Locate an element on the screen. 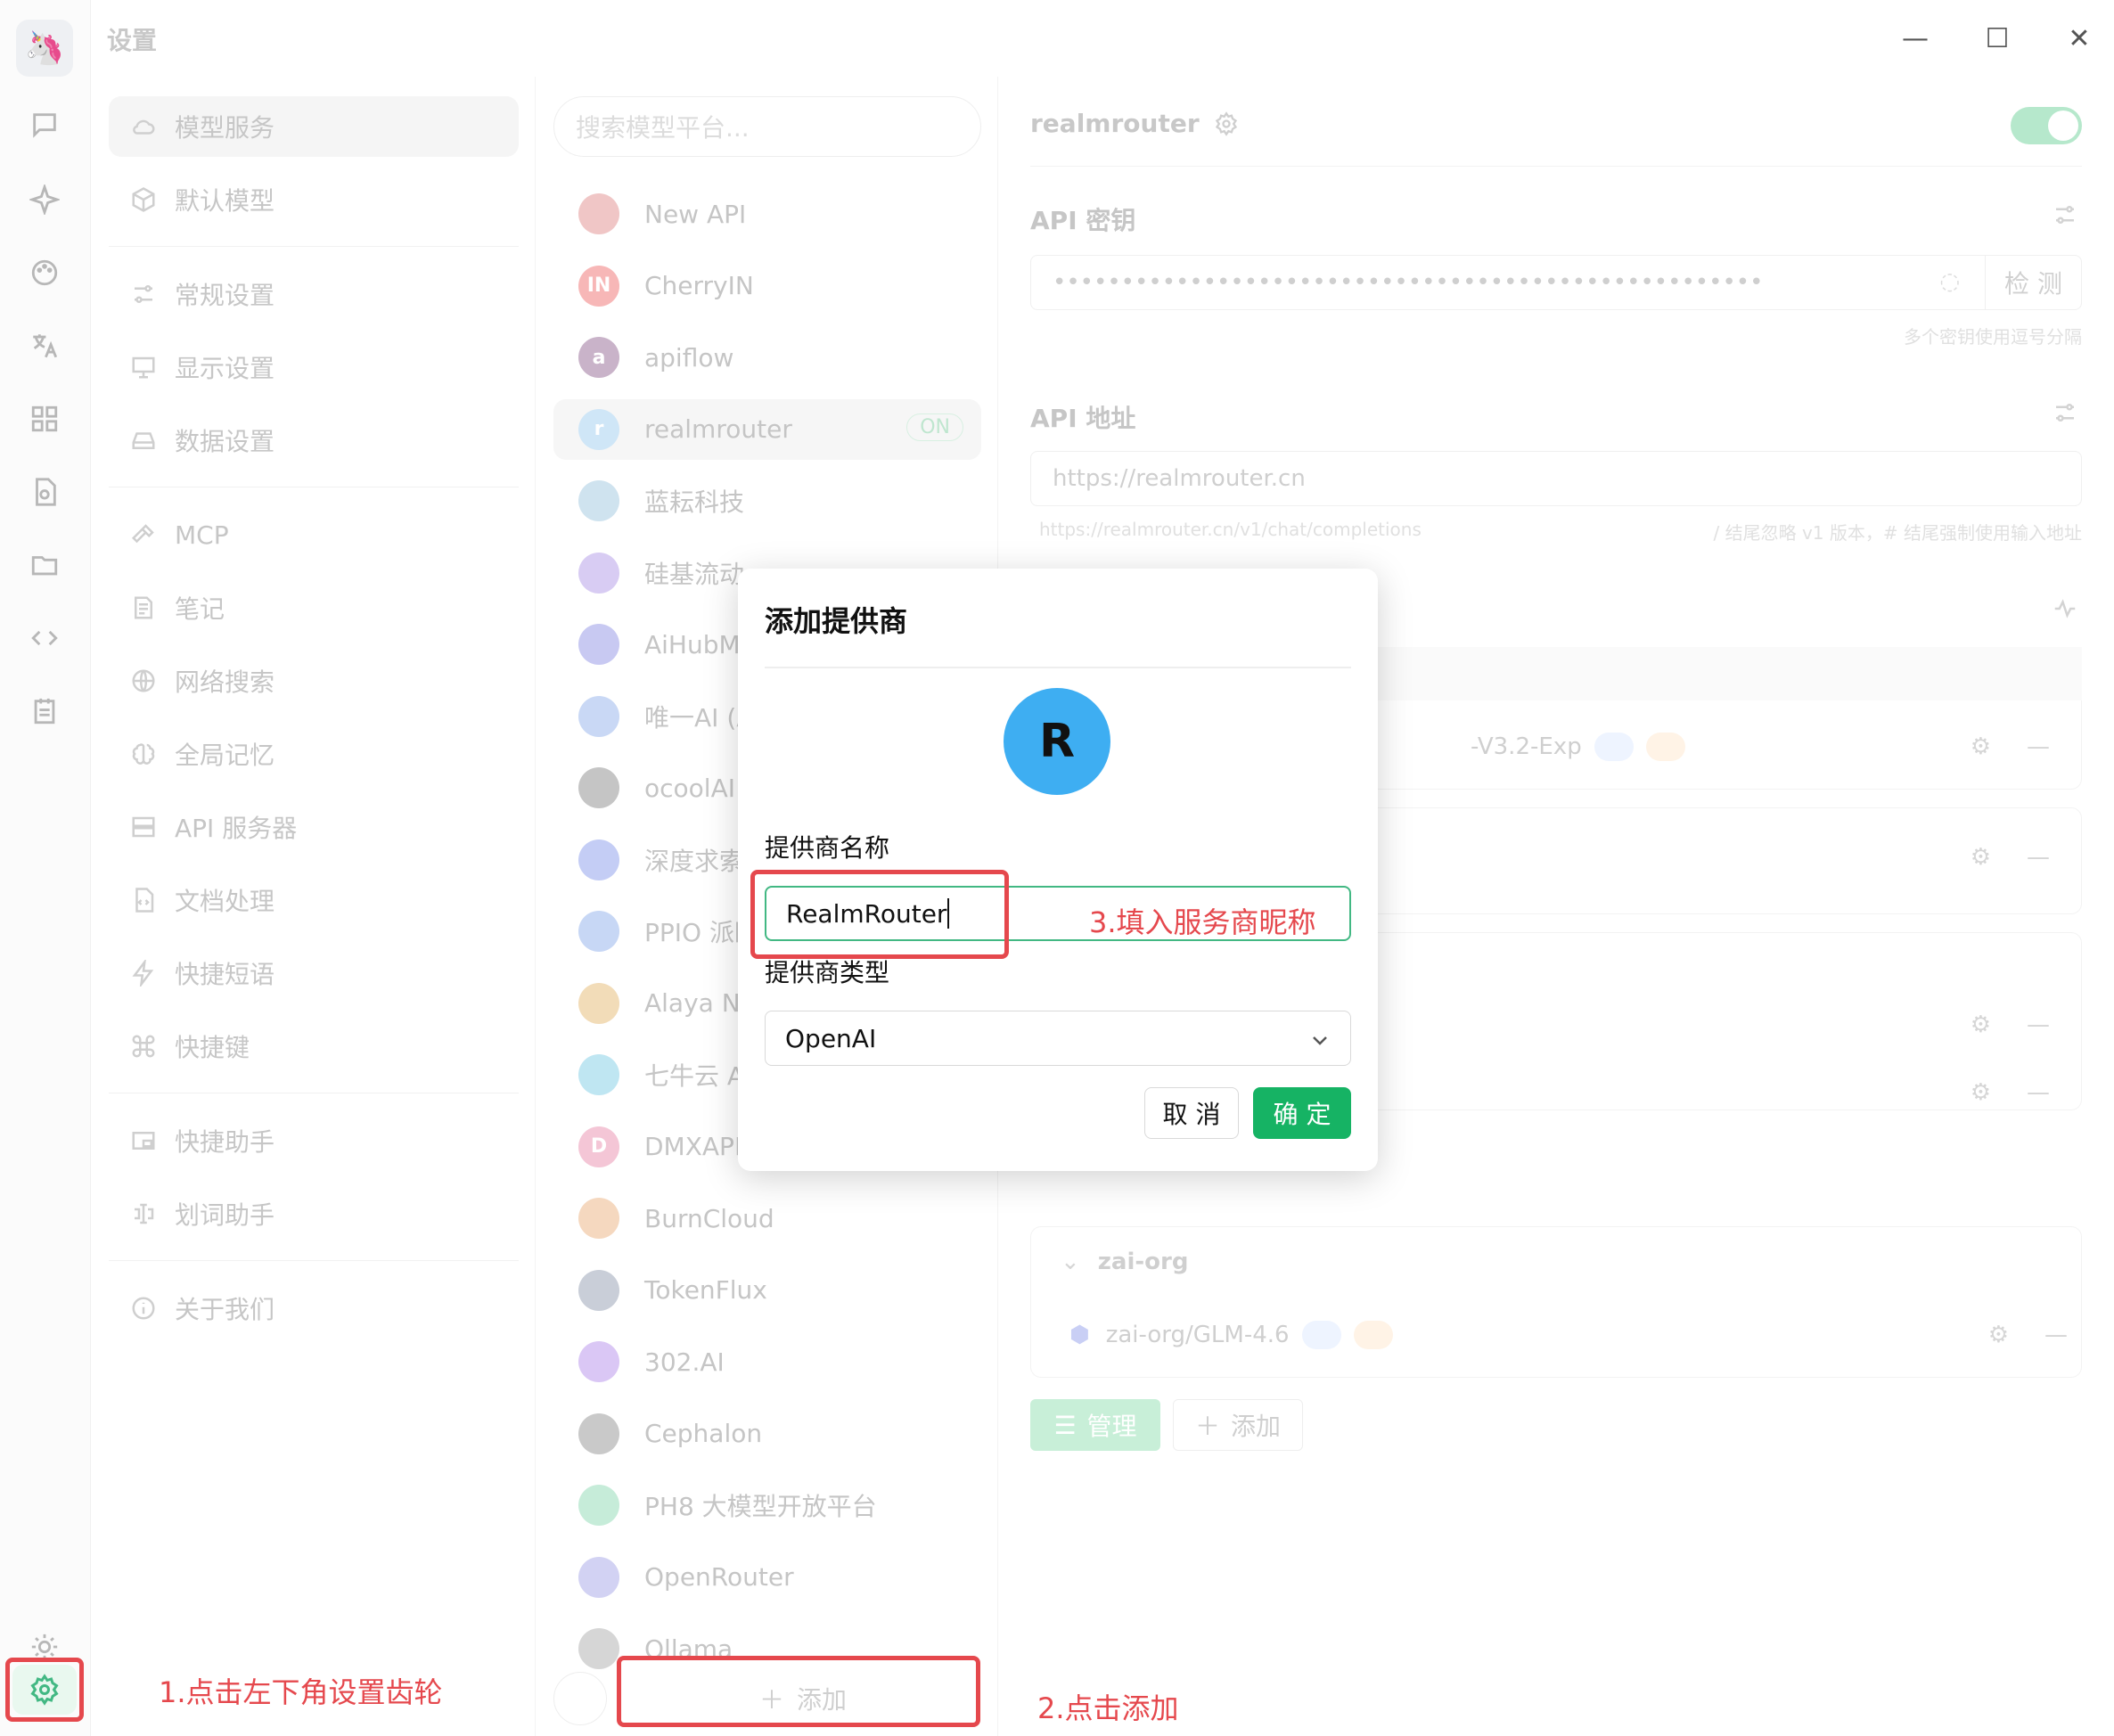 The height and width of the screenshot is (1736, 2114). menu-item-shortcuts: 快捷键 is located at coordinates (314, 1047).